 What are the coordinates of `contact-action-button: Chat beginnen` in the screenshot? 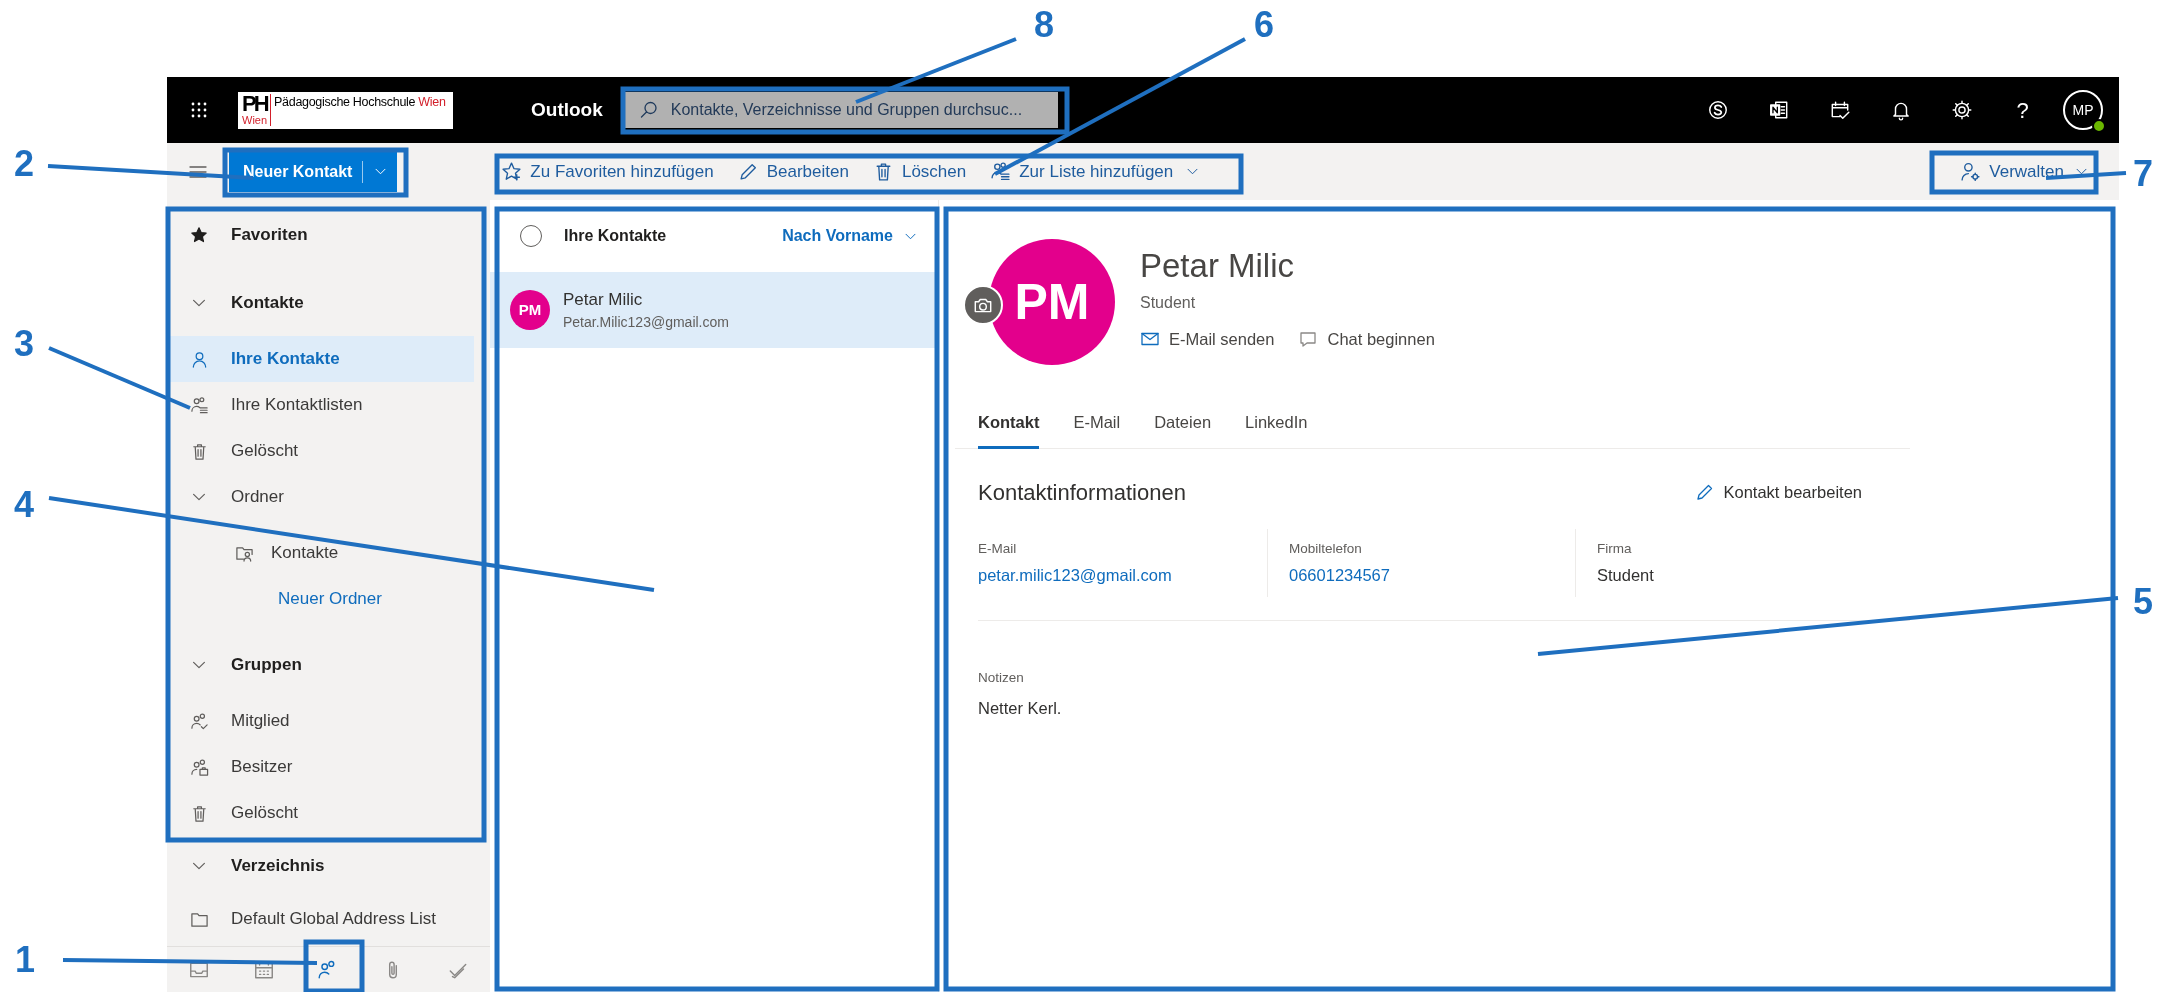 It's located at (1366, 339).